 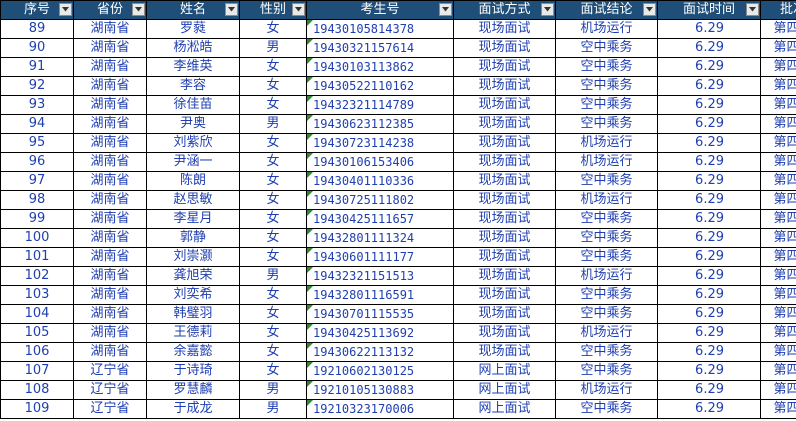 I want to click on cell-seq: 97, so click(x=37, y=181).